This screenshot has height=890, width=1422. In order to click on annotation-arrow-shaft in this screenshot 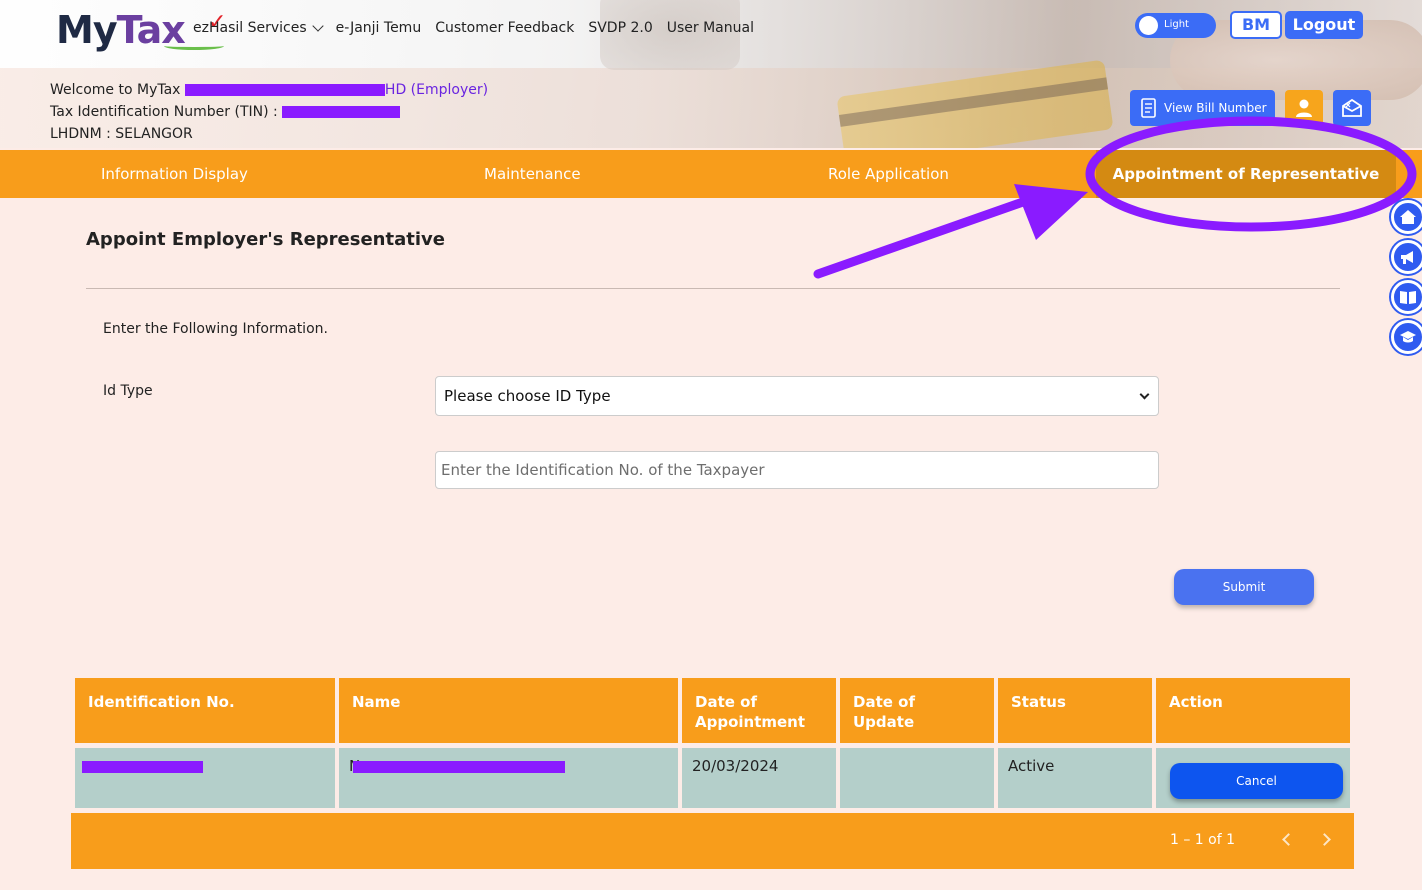, I will do `click(929, 235)`.